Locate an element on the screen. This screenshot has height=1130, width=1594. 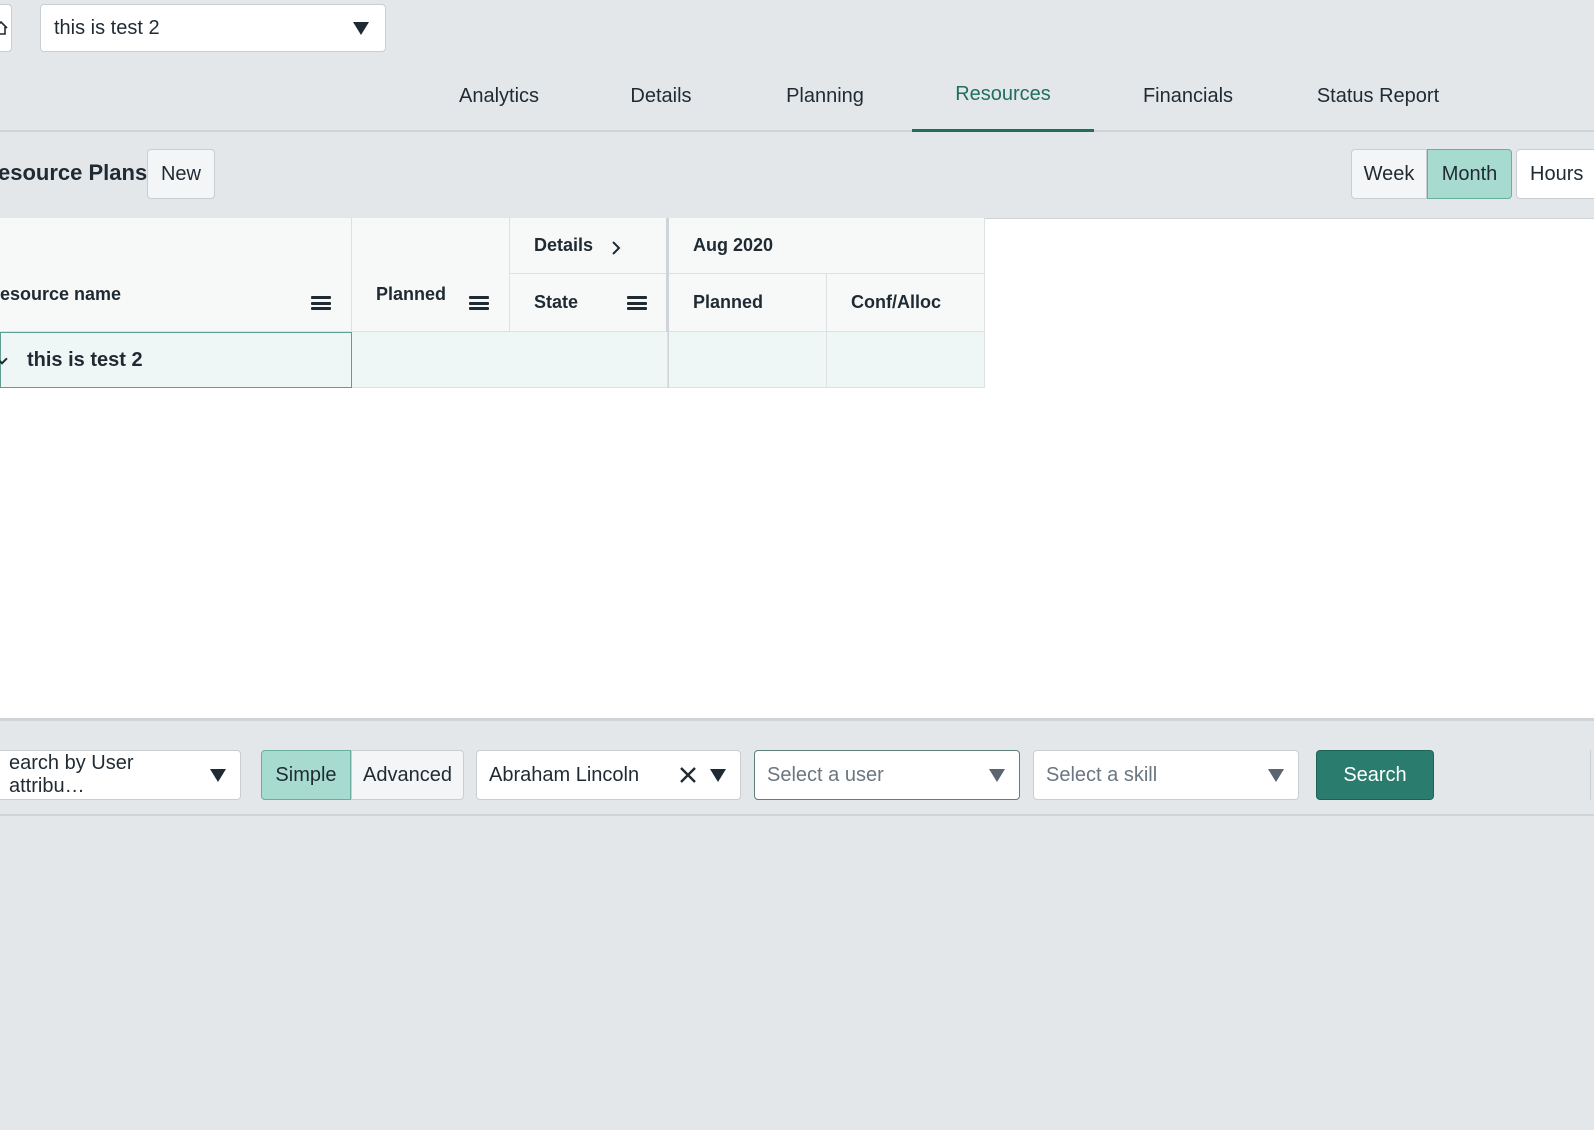
select-skill-input: Select a skill is located at coordinates (1166, 775).